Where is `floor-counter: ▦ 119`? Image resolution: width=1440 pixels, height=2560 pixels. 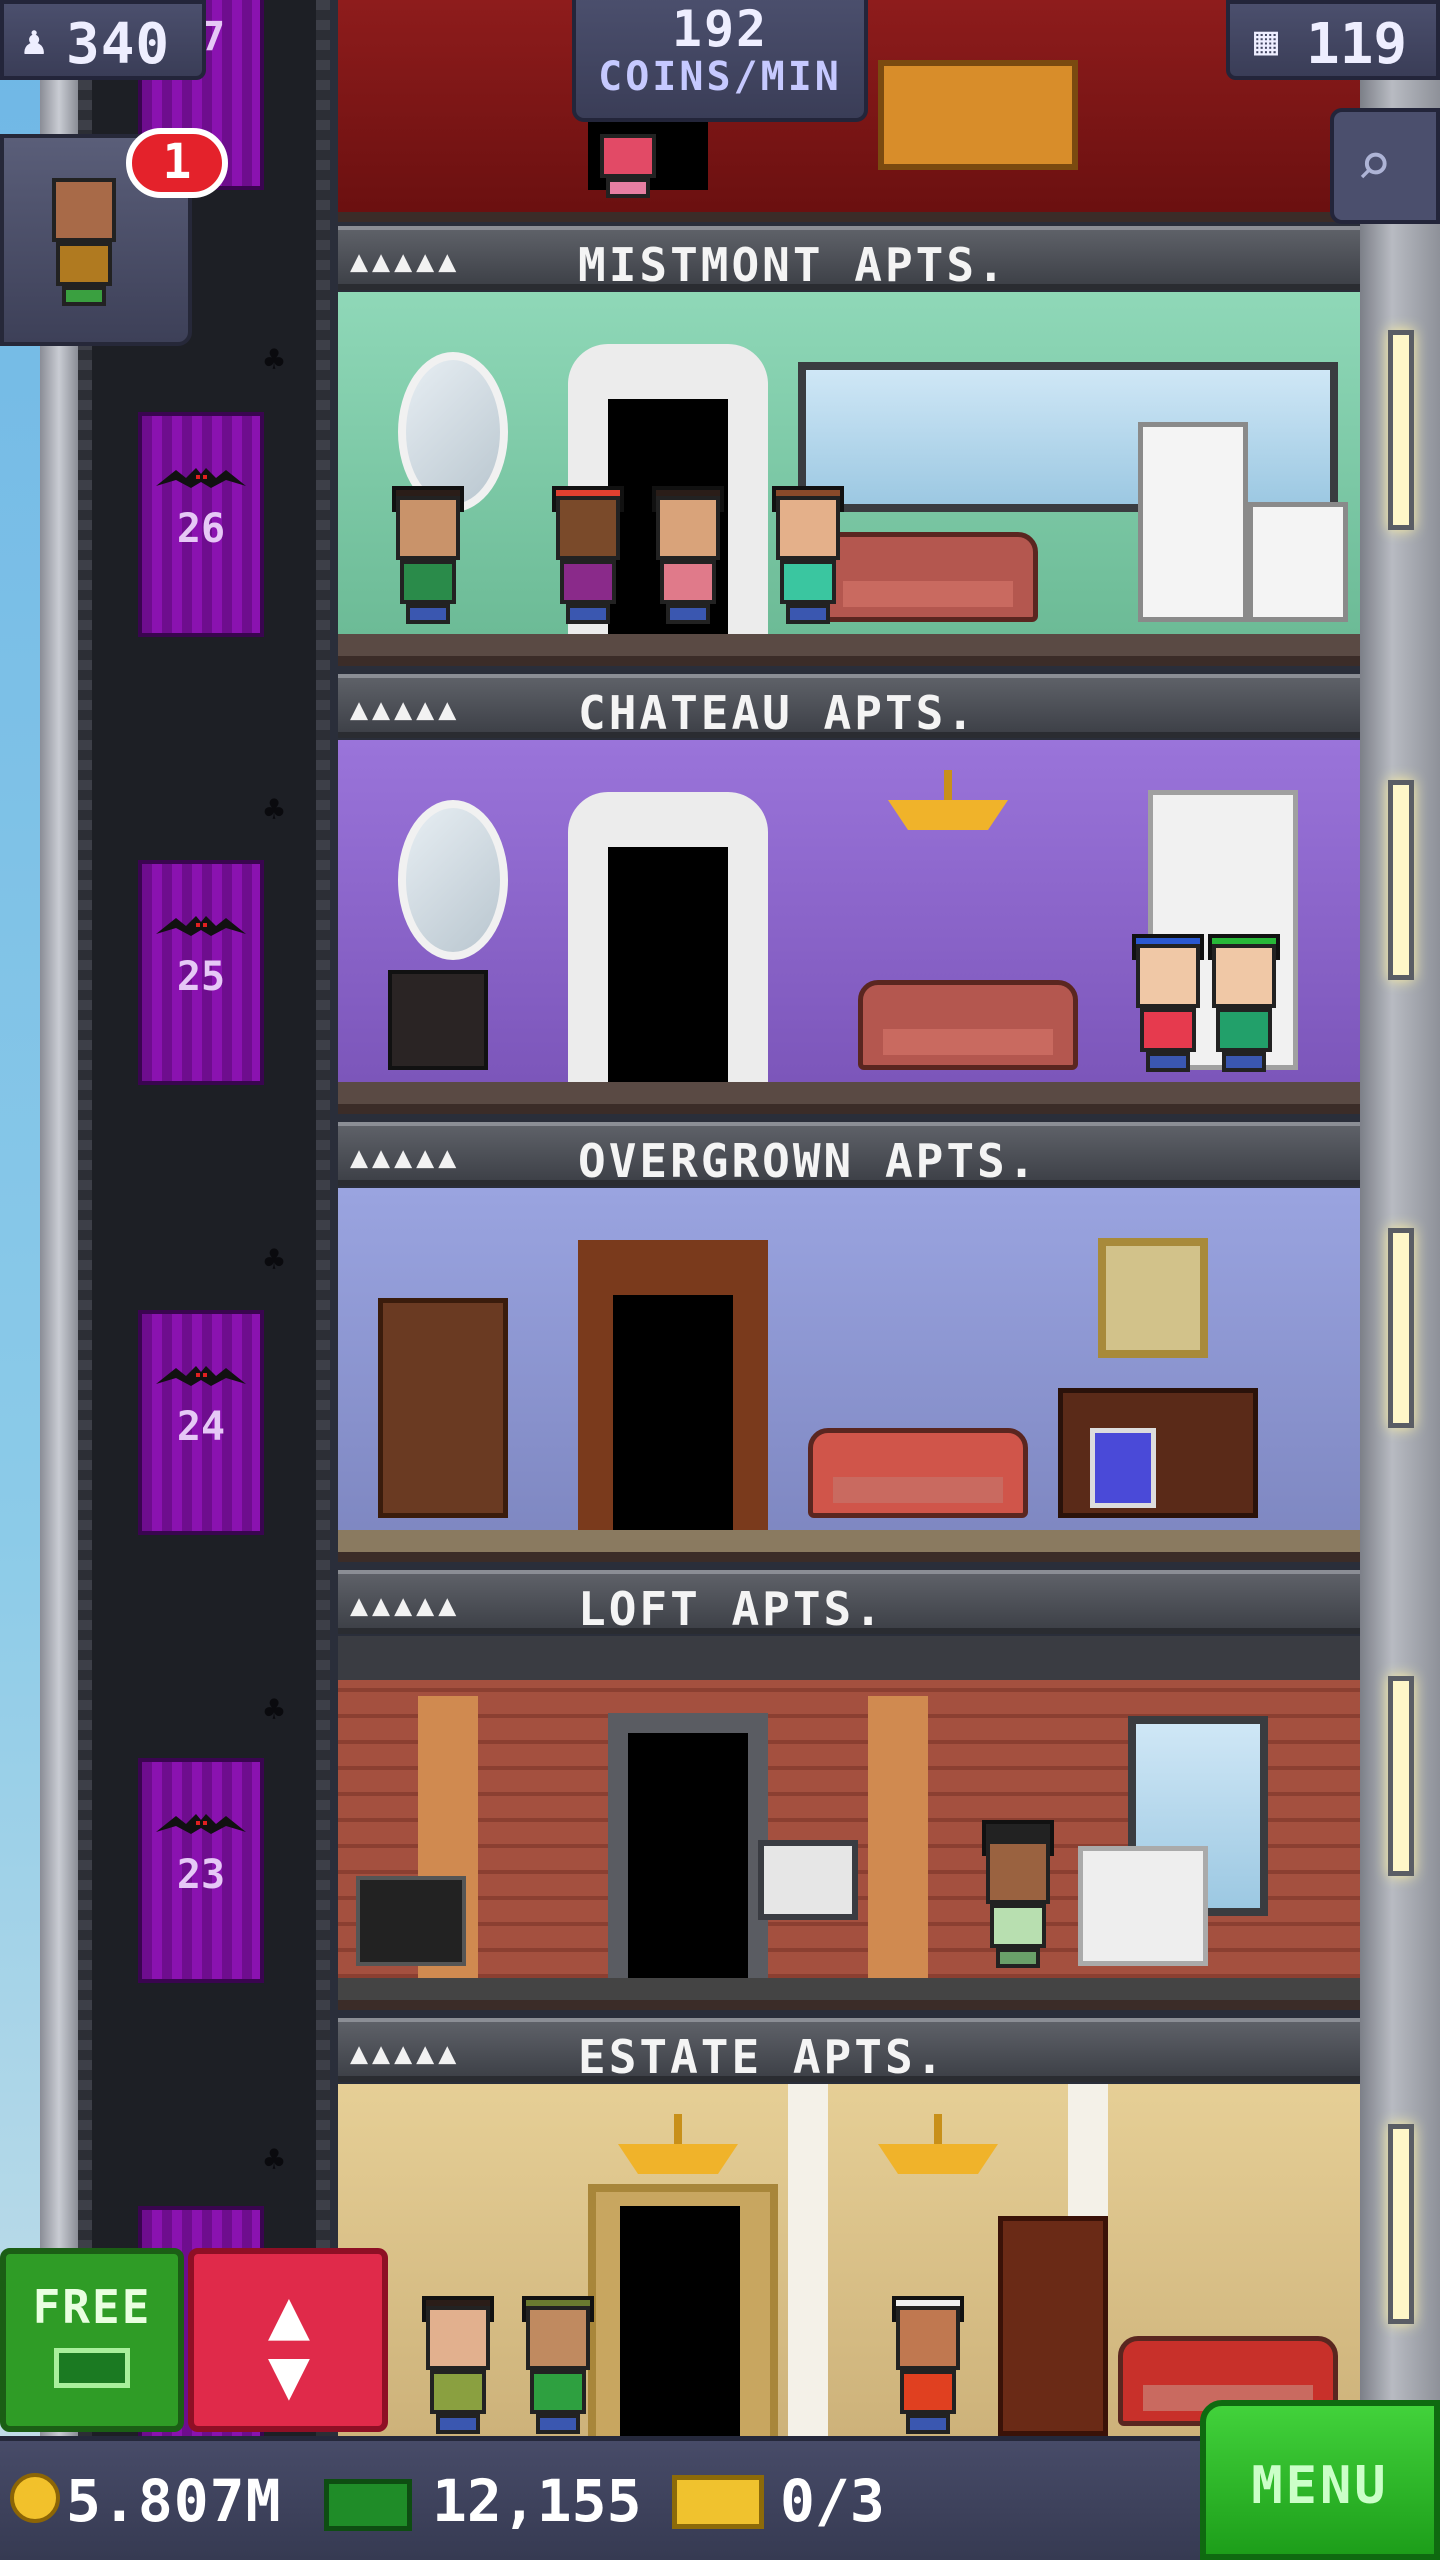 floor-counter: ▦ 119 is located at coordinates (1333, 40).